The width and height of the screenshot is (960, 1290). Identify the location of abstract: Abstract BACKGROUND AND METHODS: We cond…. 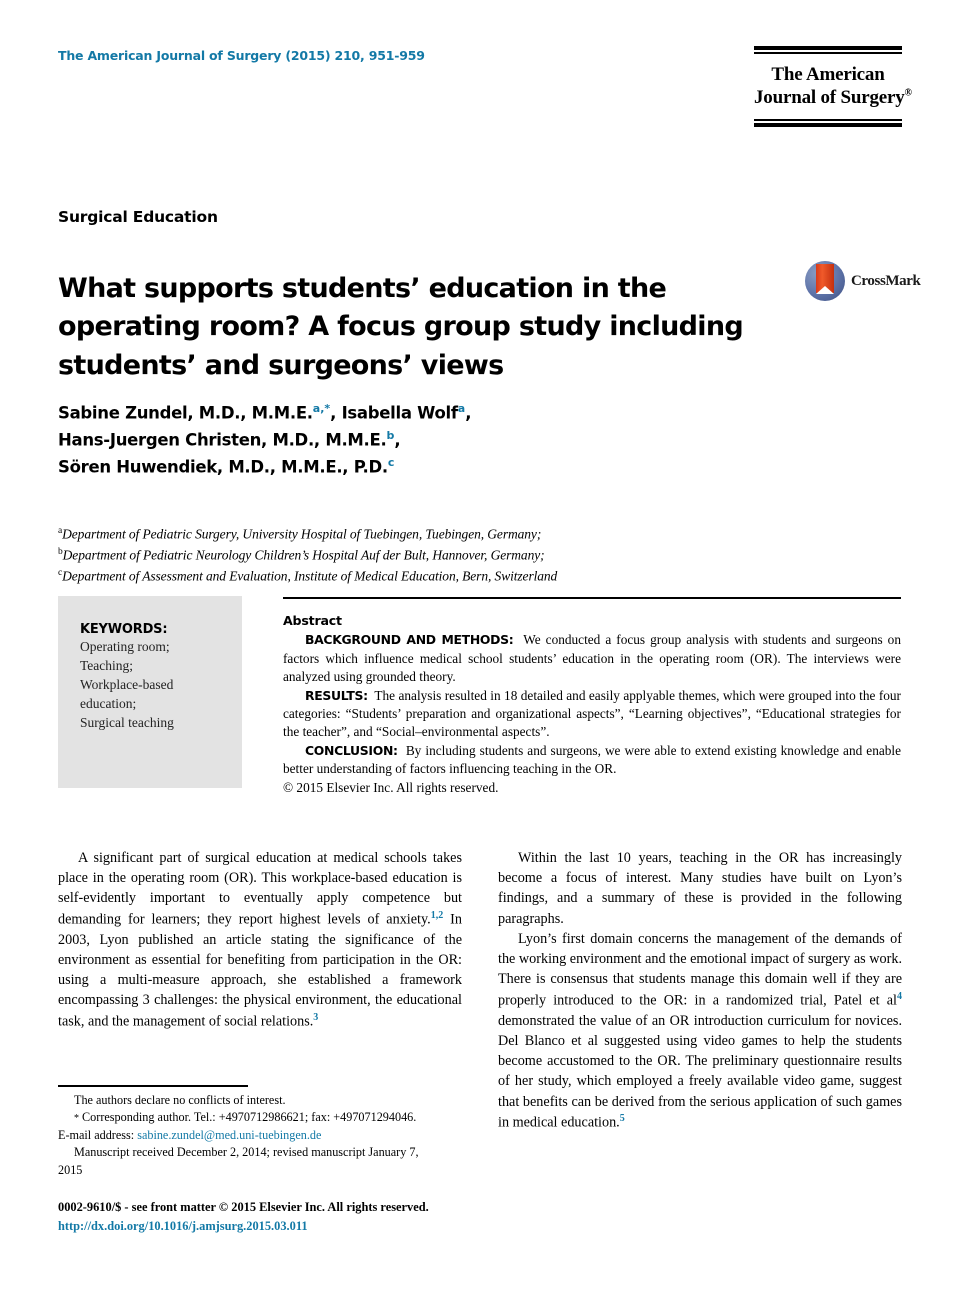
(592, 704).